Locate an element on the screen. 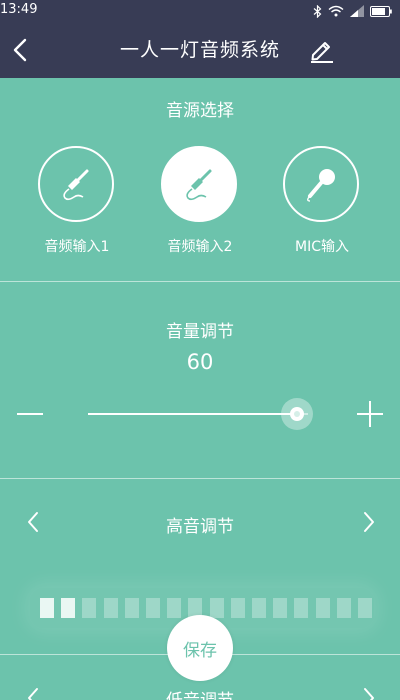 The image size is (400, 700). edit-button is located at coordinates (322, 50).